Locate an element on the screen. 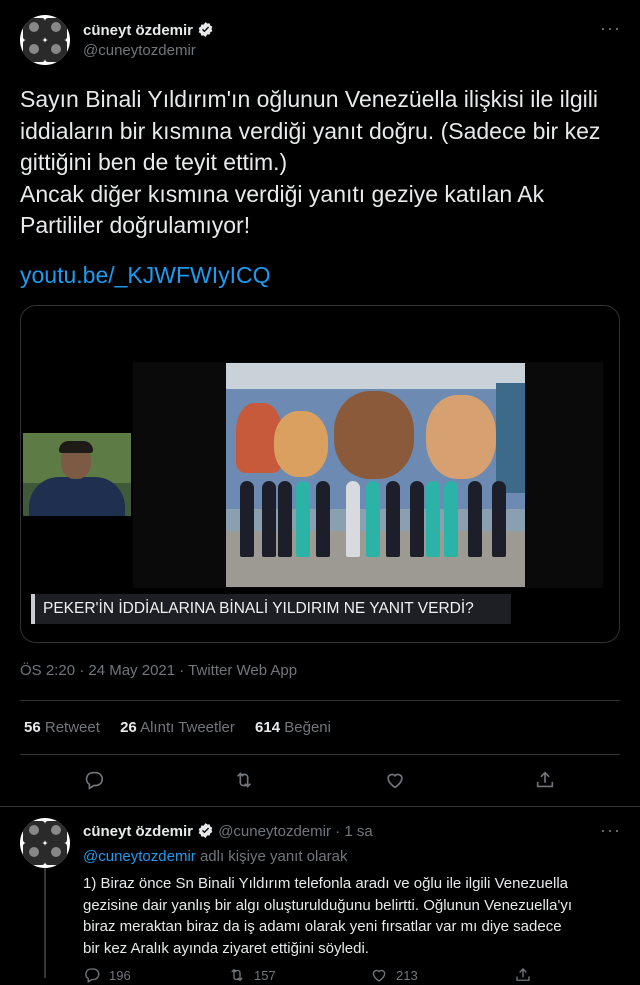 Image resolution: width=640 pixels, height=985 pixels. reply-author-name: cüneyt özdemir is located at coordinates (138, 831).